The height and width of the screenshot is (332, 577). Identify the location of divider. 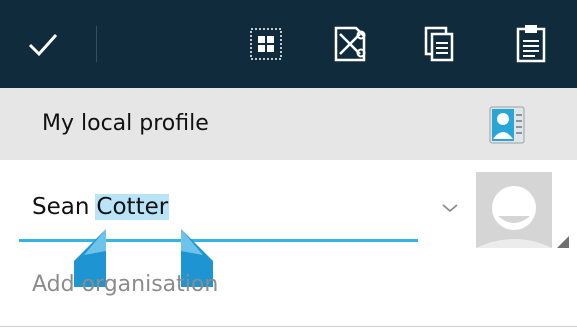
(288, 326).